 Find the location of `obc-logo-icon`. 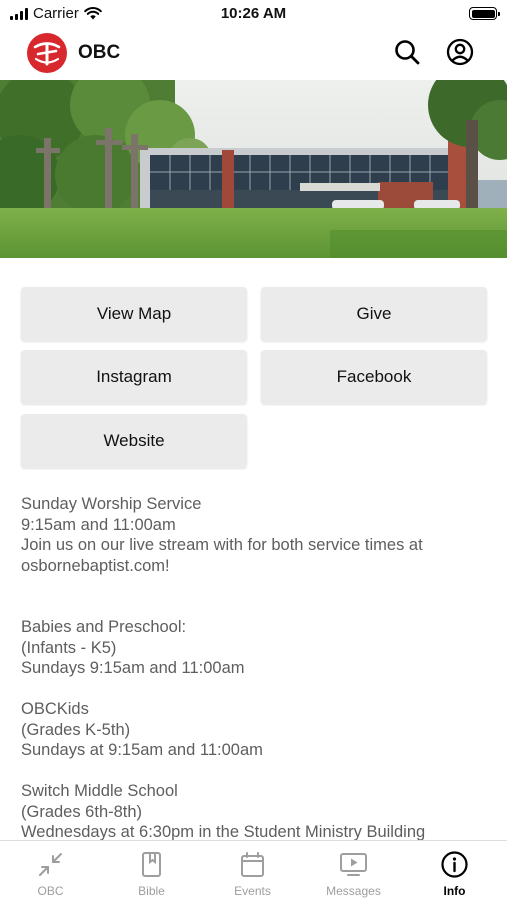

obc-logo-icon is located at coordinates (47, 53).